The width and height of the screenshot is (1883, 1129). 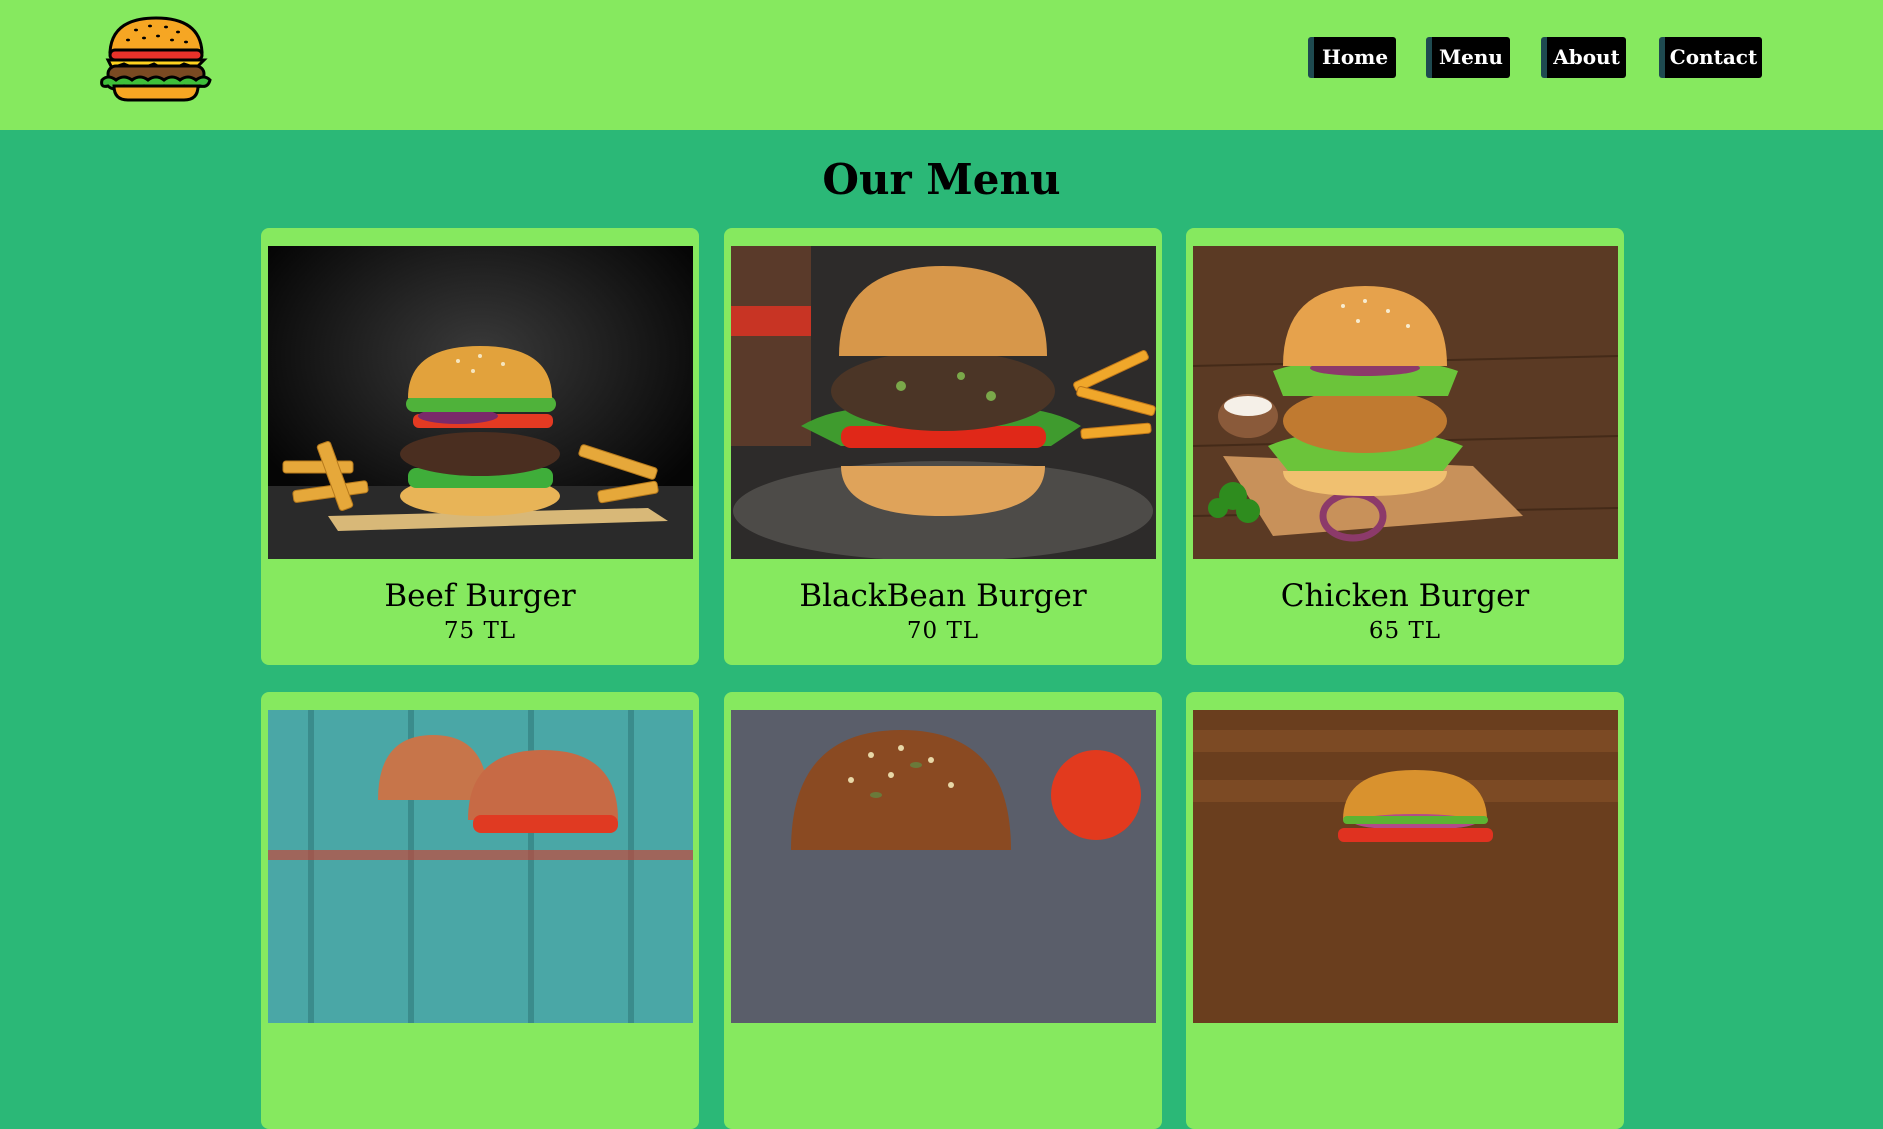 What do you see at coordinates (943, 631) in the screenshot?
I see `menu-item-price: 70 TL` at bounding box center [943, 631].